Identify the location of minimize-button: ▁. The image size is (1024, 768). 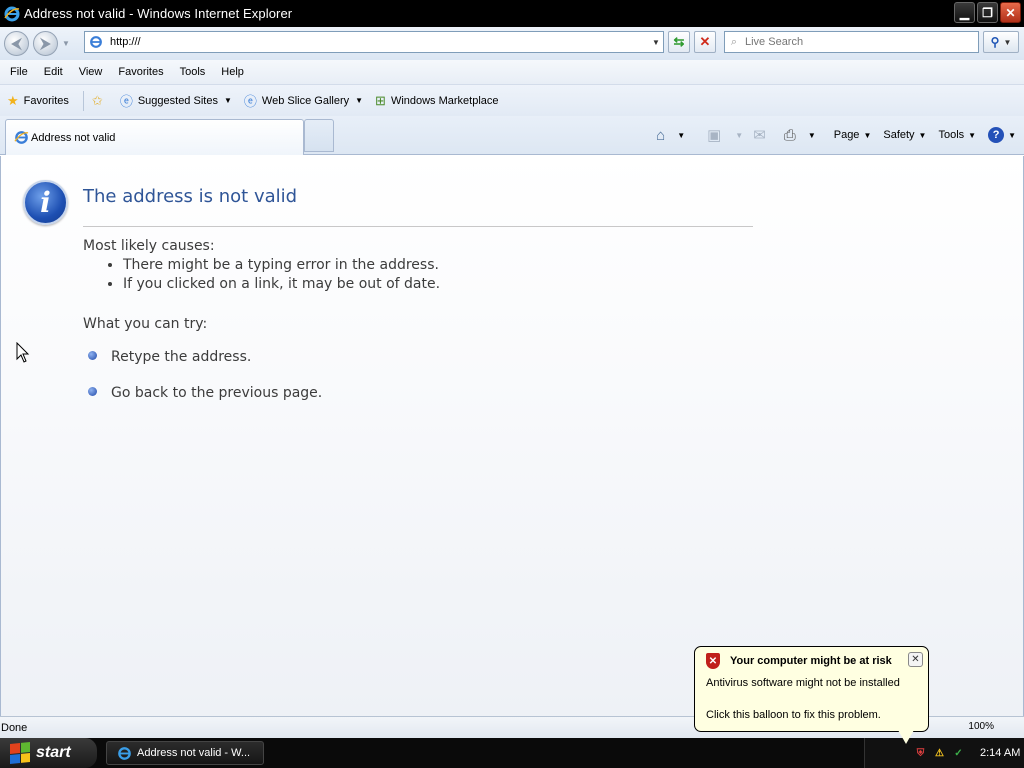
(964, 12).